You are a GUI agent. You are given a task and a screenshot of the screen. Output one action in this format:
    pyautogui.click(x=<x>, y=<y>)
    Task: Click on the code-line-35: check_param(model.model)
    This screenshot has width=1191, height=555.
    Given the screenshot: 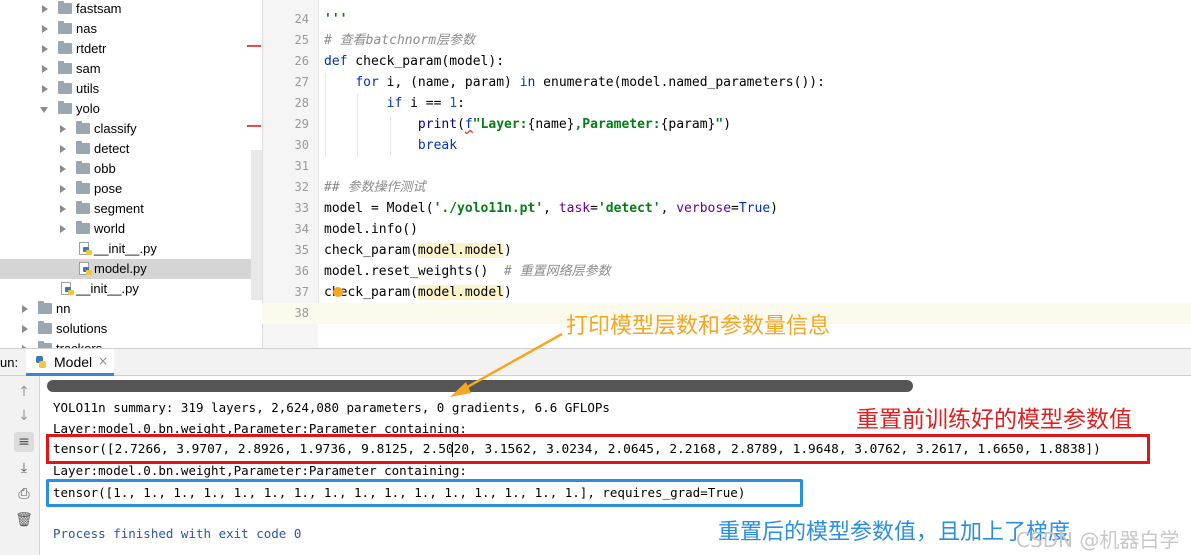 What is the action you would take?
    pyautogui.click(x=418, y=250)
    